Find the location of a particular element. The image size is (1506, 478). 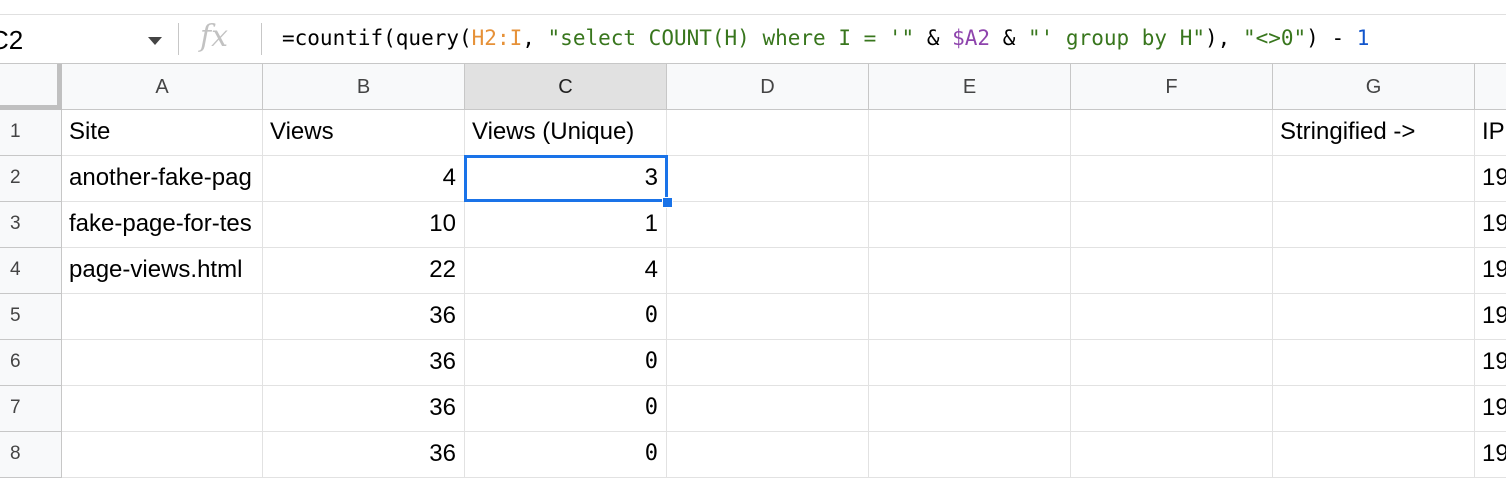

cell-g5 is located at coordinates (1374, 317).